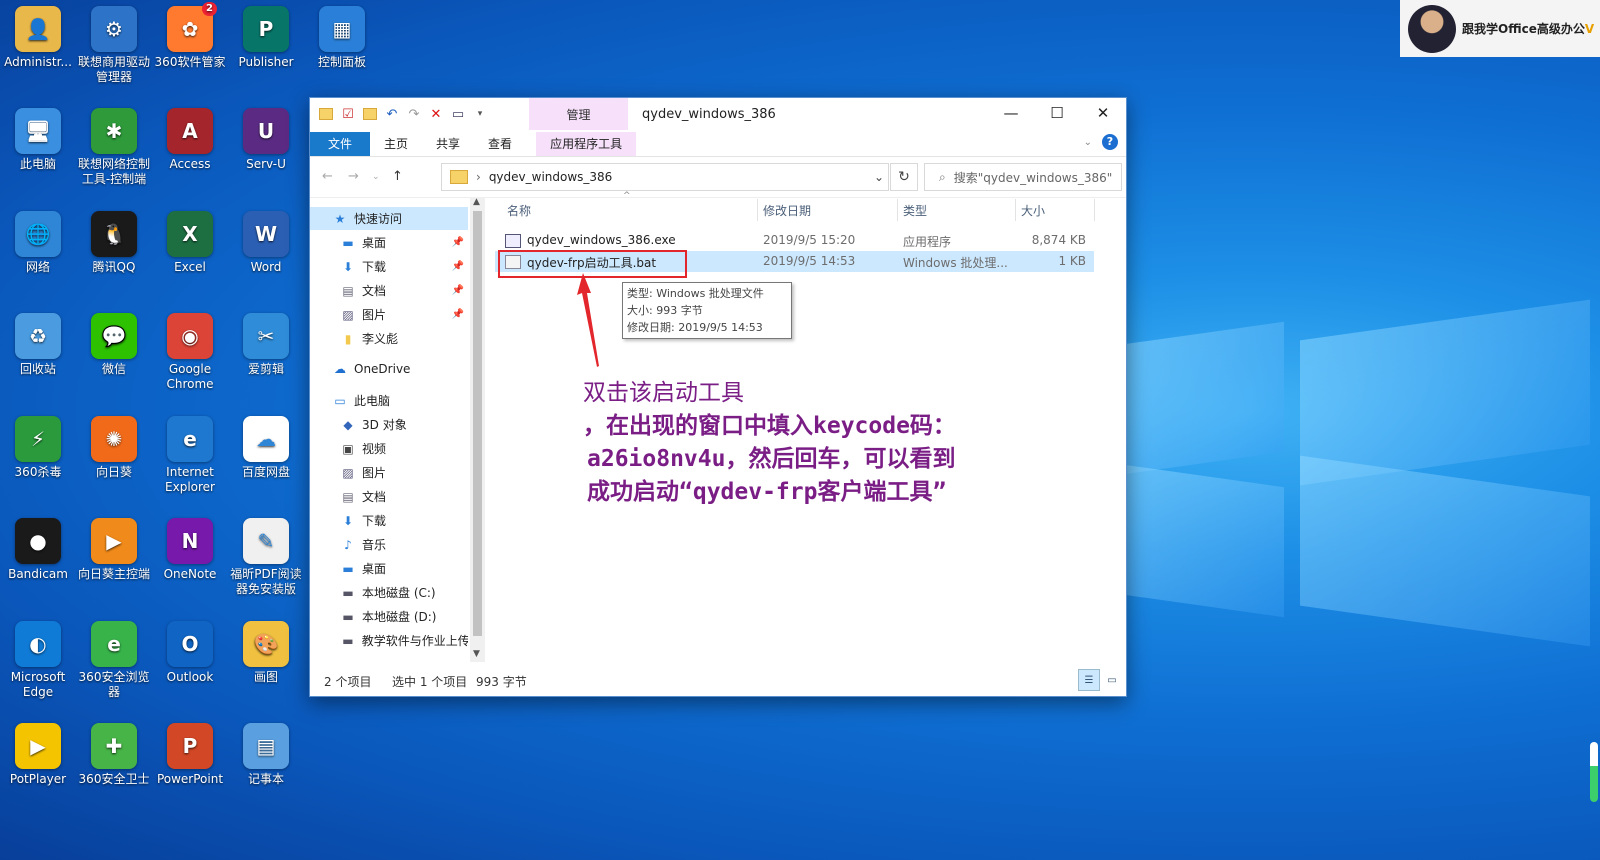 The width and height of the screenshot is (1600, 860). What do you see at coordinates (389, 640) in the screenshot?
I see `sidebar-item: ▬ 教学软件与作业上传` at bounding box center [389, 640].